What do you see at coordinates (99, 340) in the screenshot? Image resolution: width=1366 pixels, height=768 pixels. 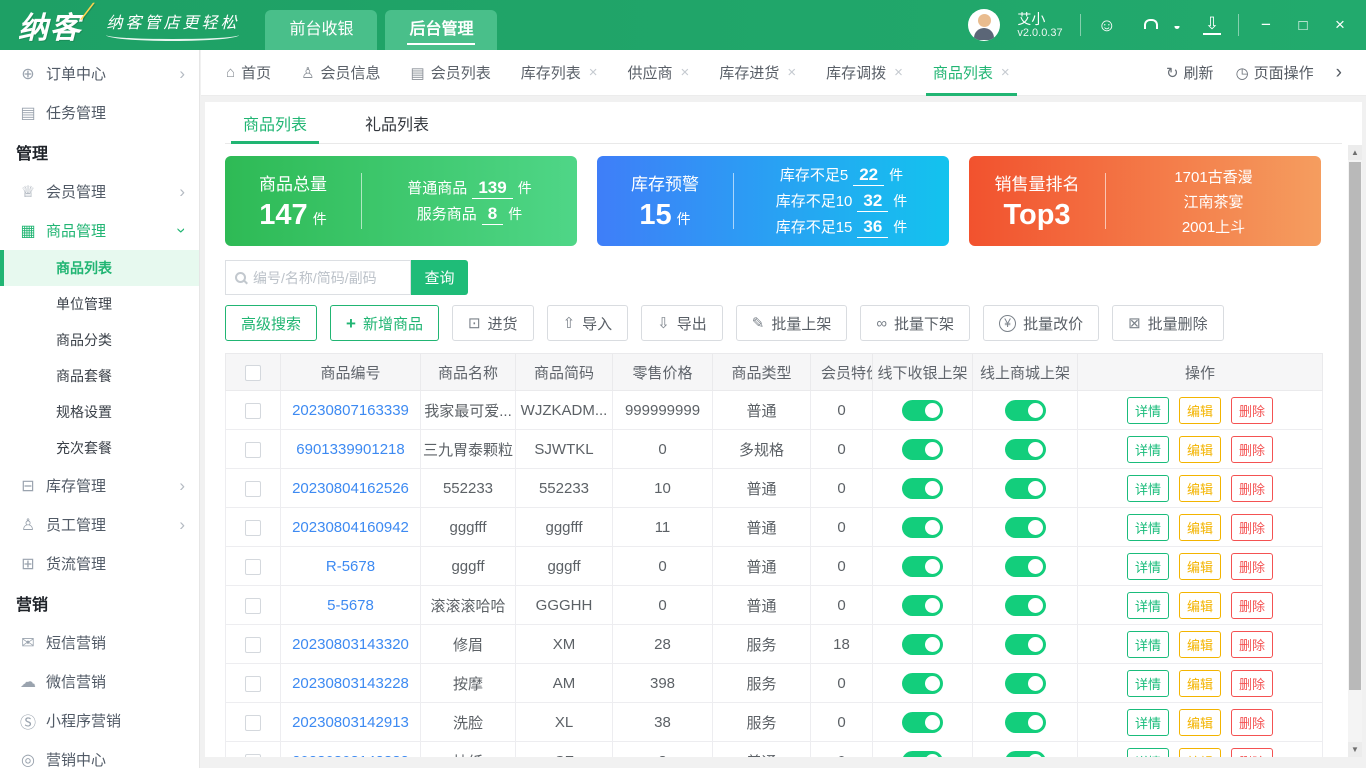 I see `sidebar-subitem: 商品分类` at bounding box center [99, 340].